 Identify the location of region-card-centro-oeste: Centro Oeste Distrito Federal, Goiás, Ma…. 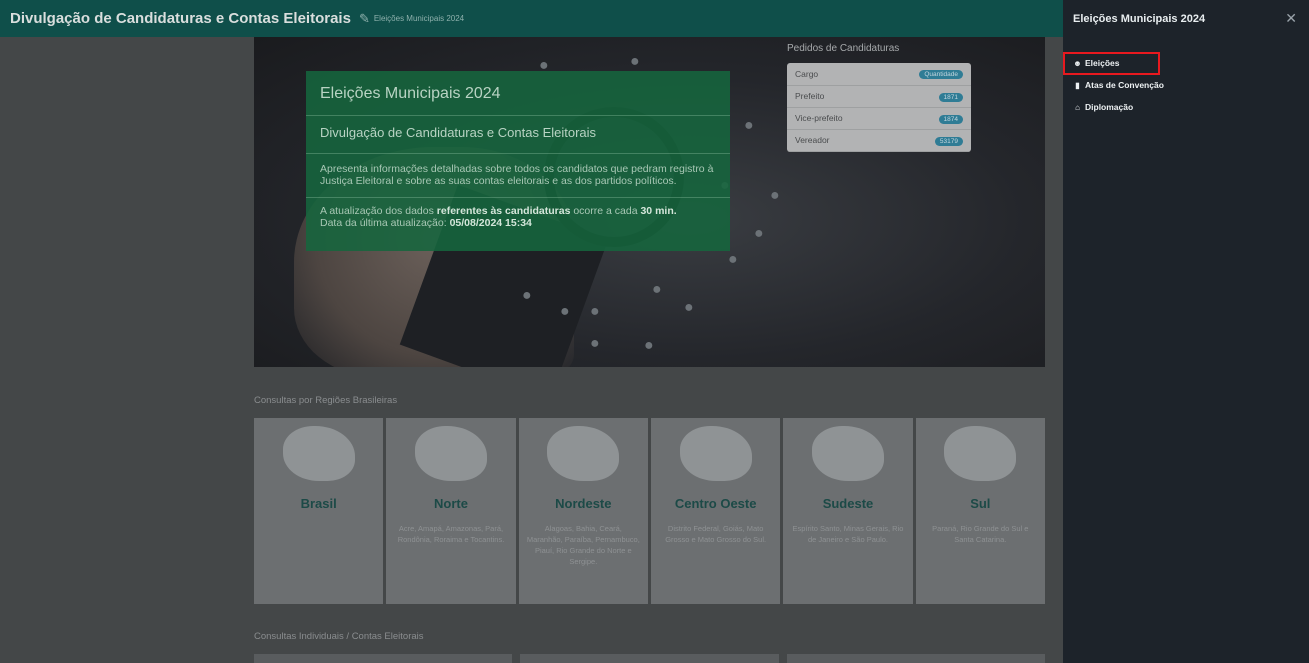
(715, 511).